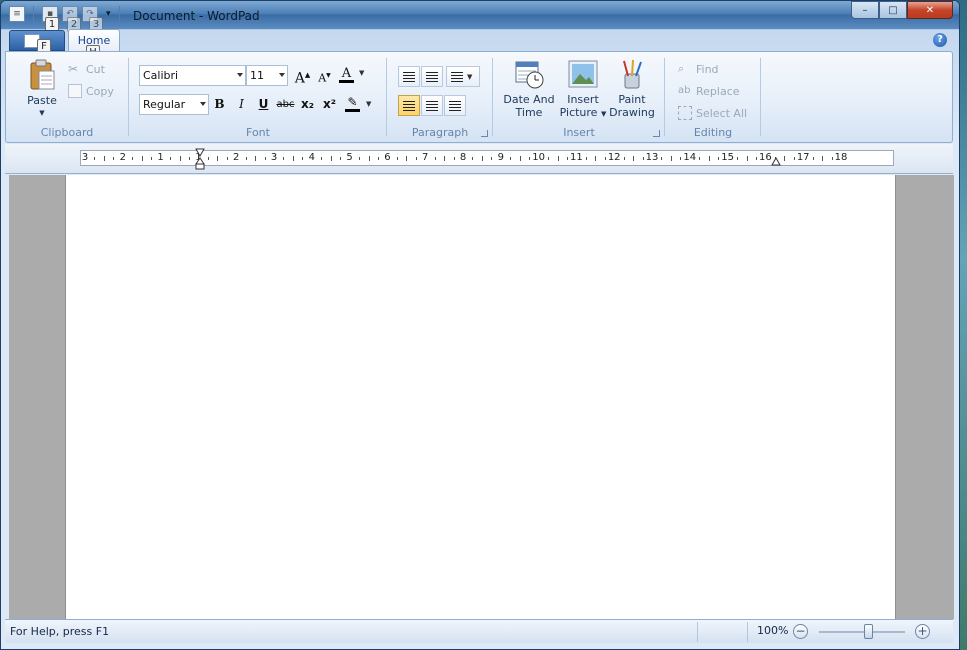 The height and width of the screenshot is (650, 967). I want to click on paint-drawing-button: Paint Drawing, so click(632, 88).